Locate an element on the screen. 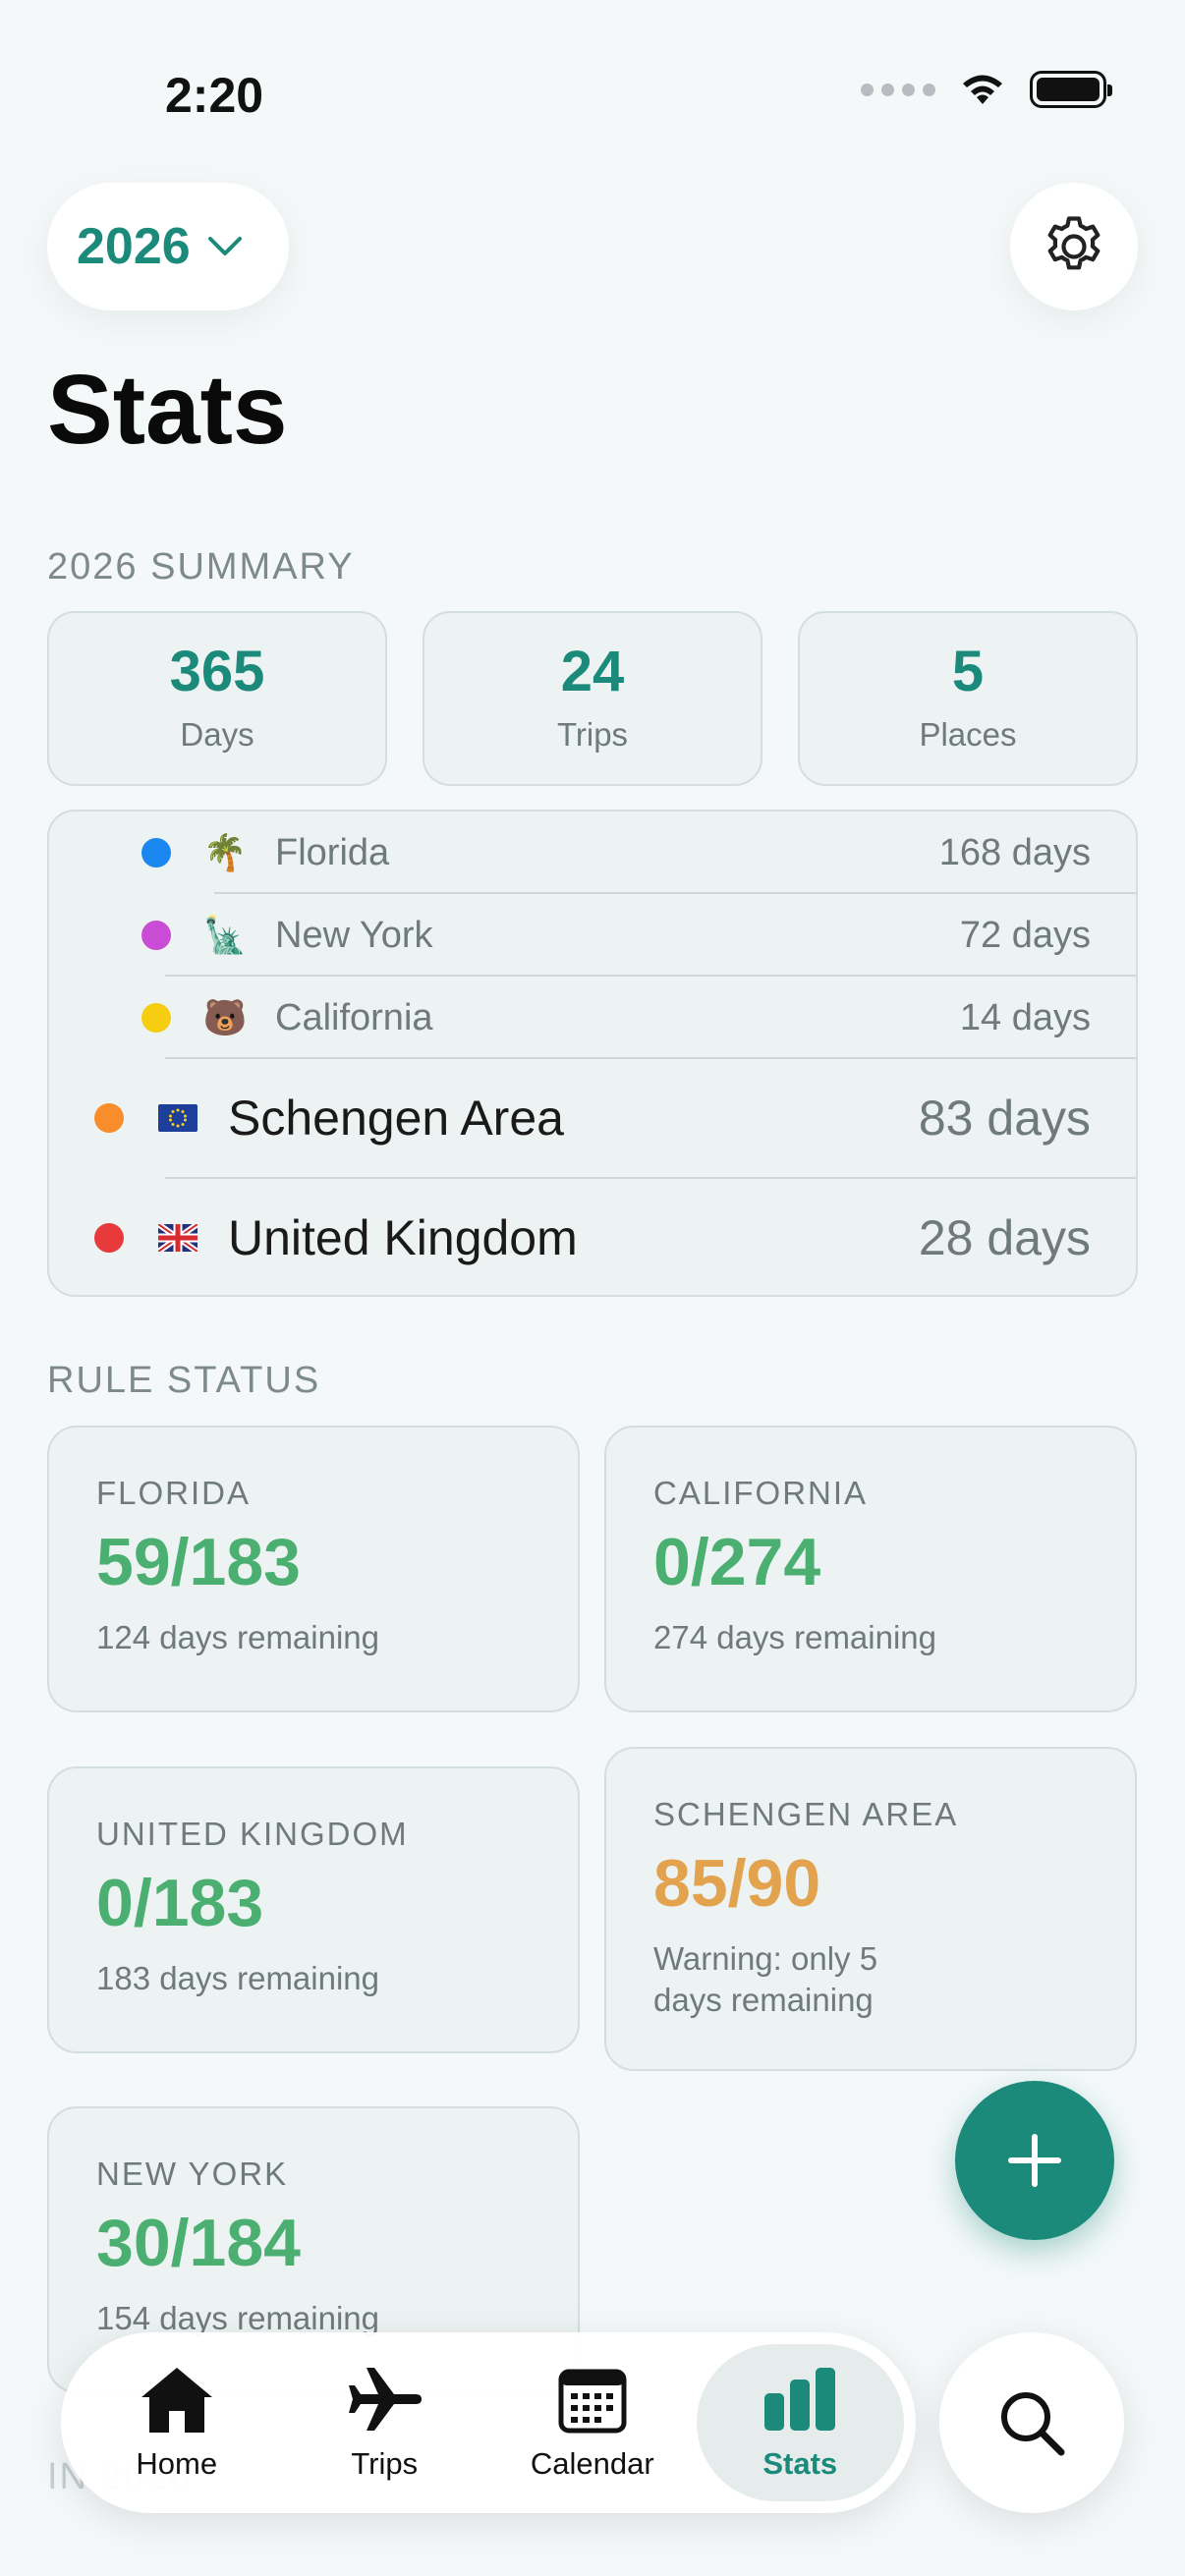 The height and width of the screenshot is (2576, 1185). rule-value: 0/274 is located at coordinates (737, 1562).